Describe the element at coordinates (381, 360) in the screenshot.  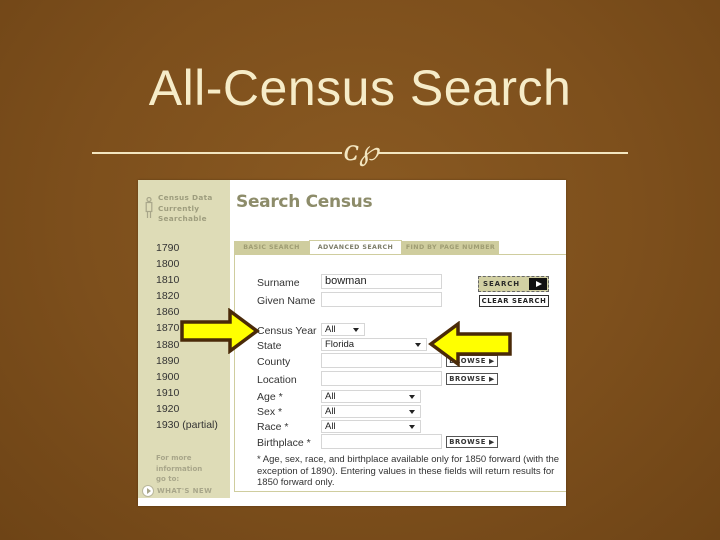
I see `county-input` at that location.